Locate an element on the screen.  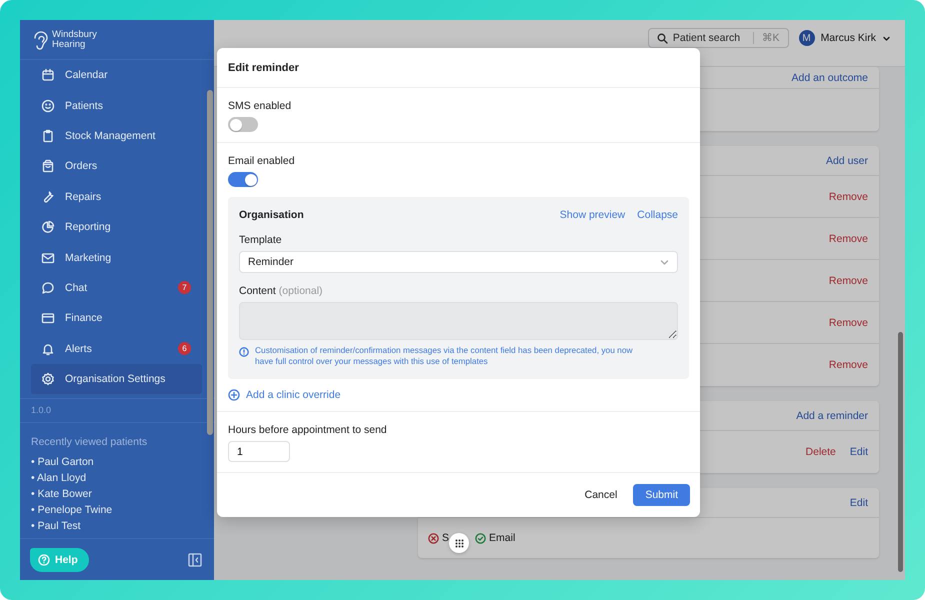
patient-link: • Alan Lloyd is located at coordinates (117, 478).